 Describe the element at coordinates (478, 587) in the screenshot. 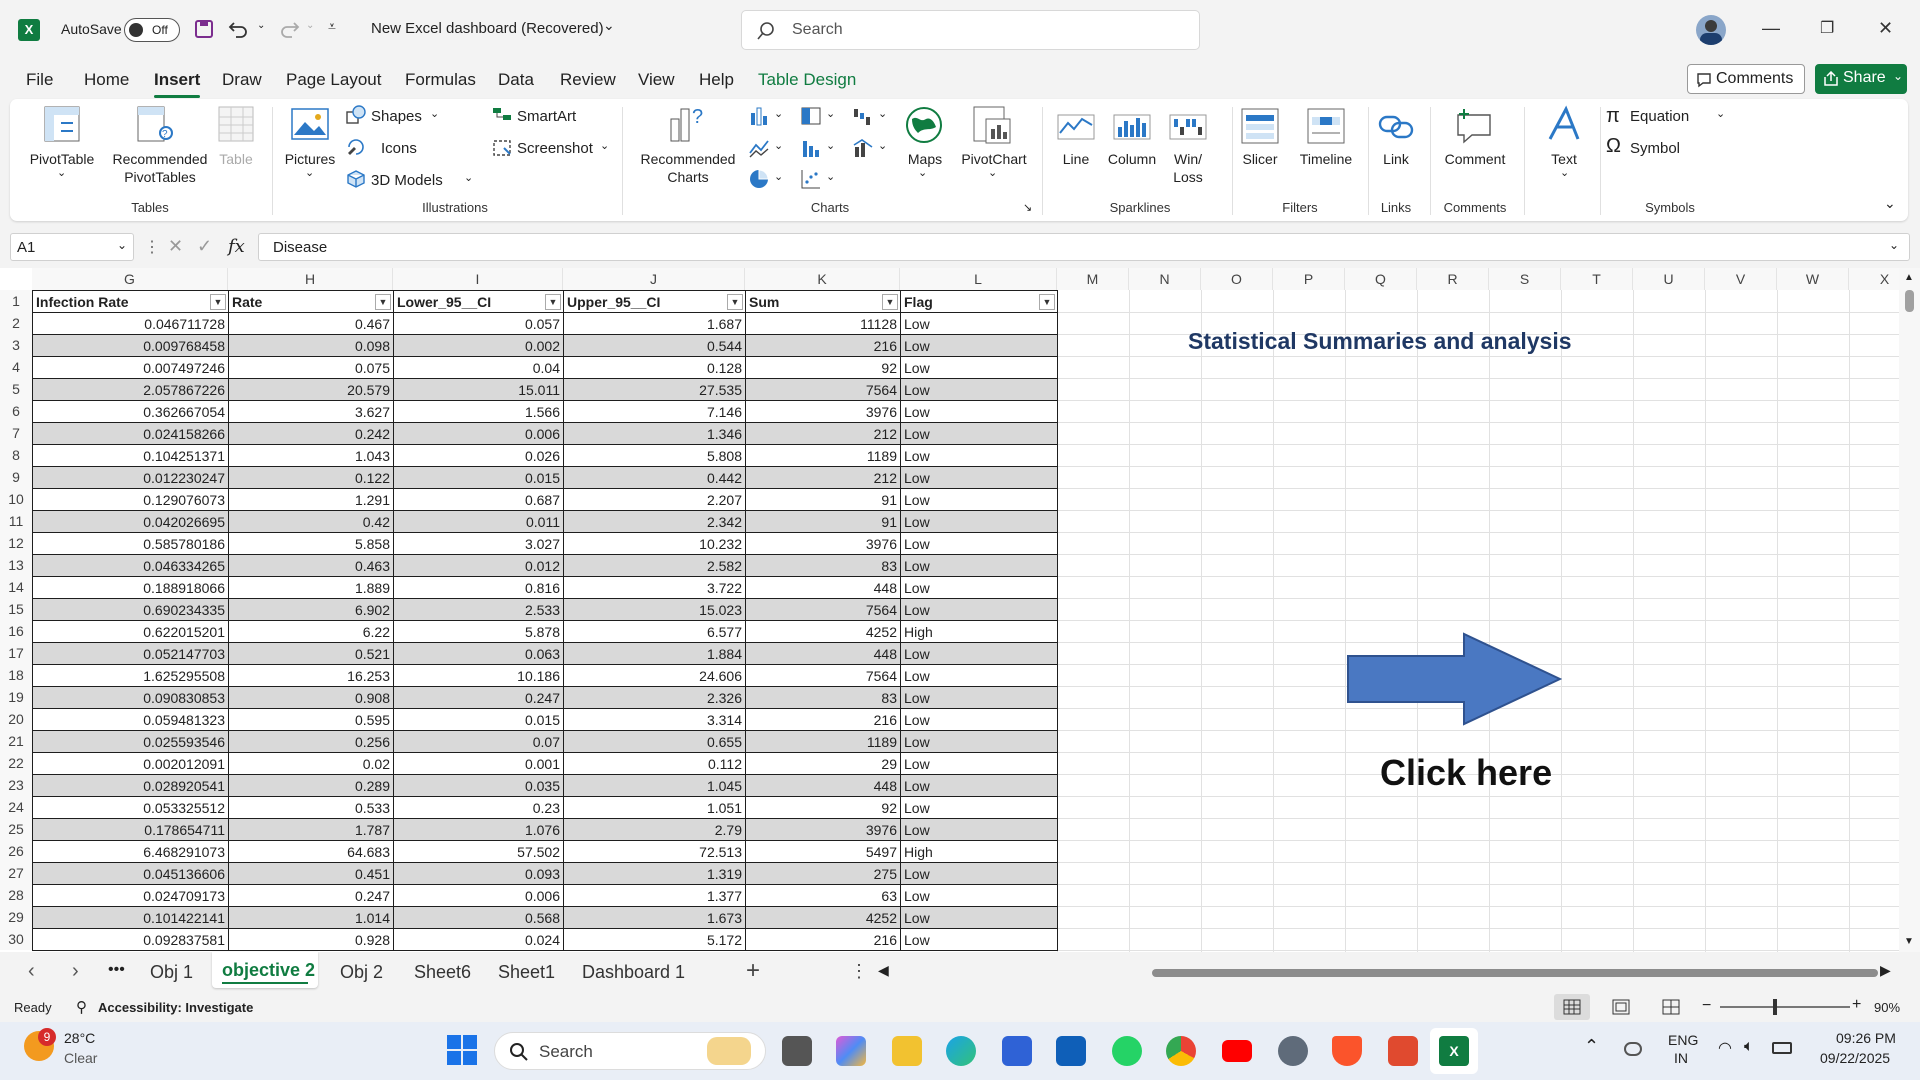

I see `table-cell: 0.816` at that location.